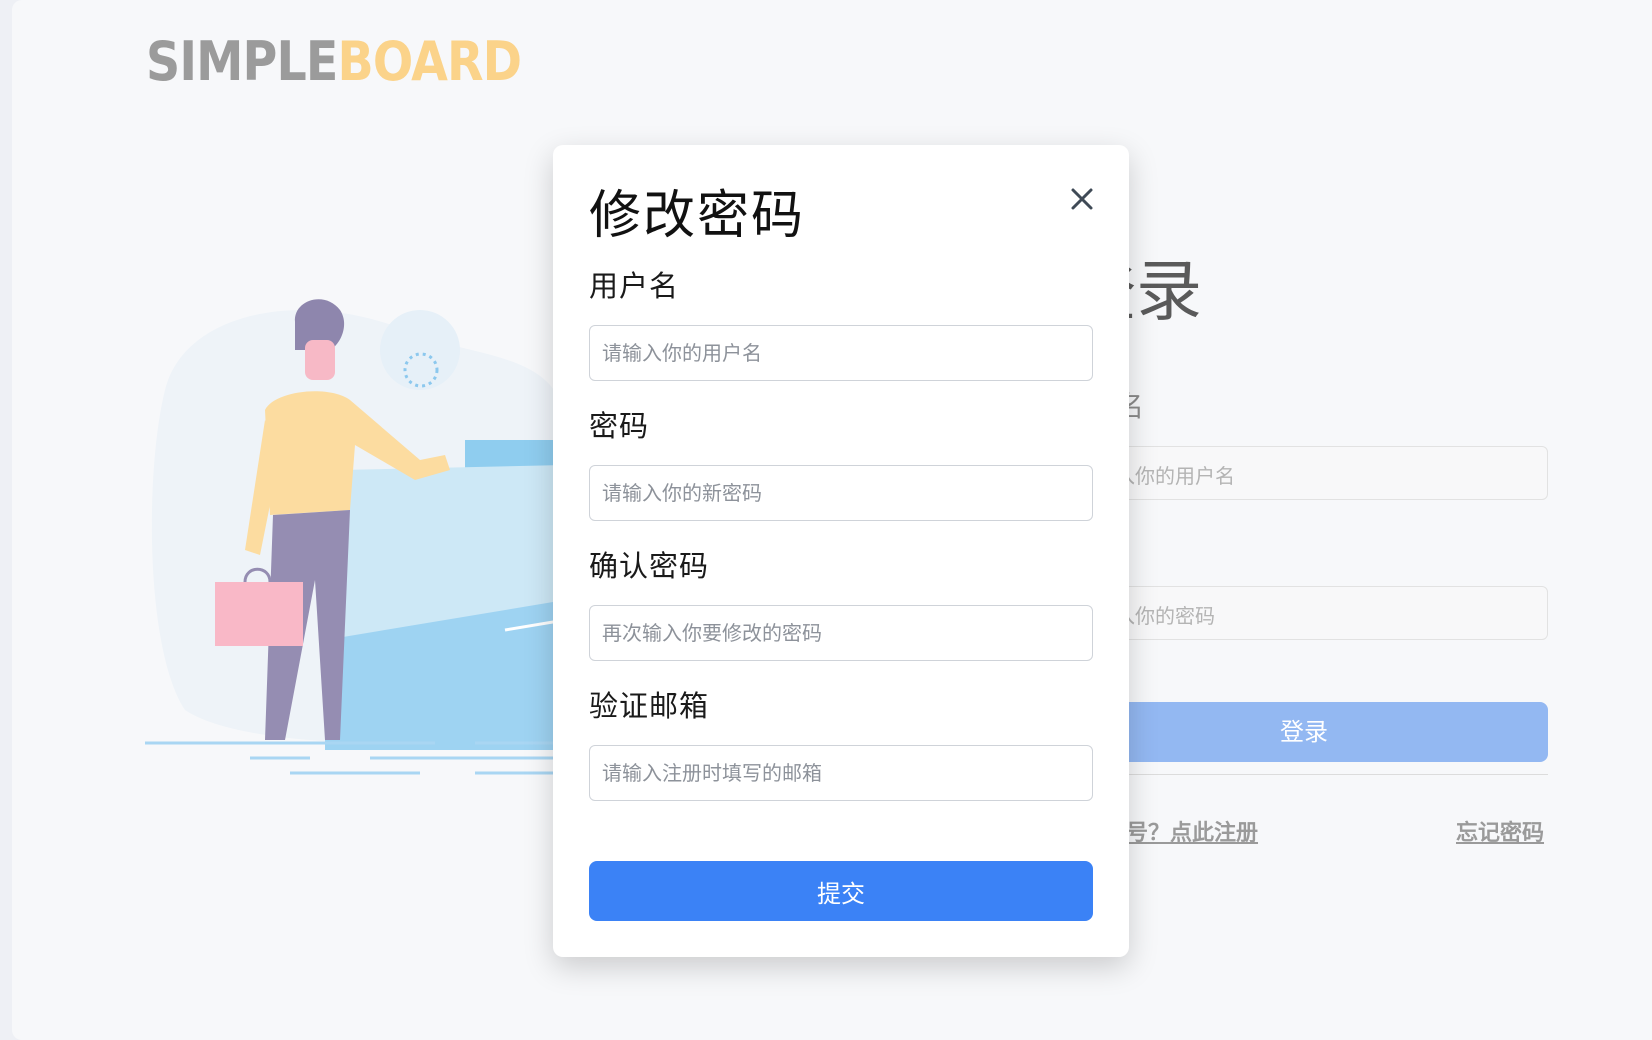  What do you see at coordinates (841, 353) in the screenshot?
I see `username-field` at bounding box center [841, 353].